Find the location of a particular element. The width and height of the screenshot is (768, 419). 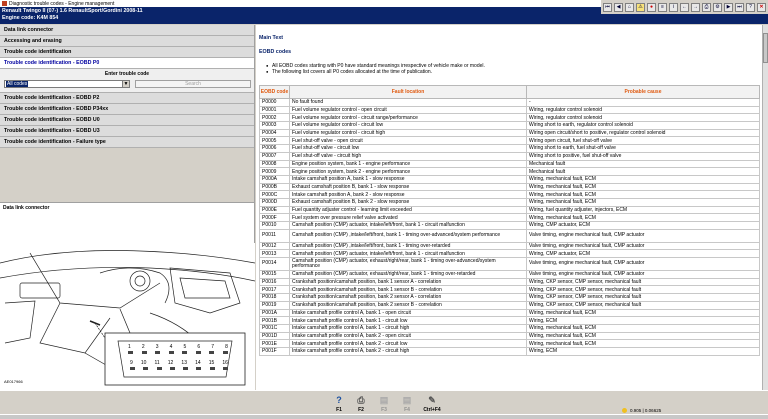

pin-label: 16 is located at coordinates (225, 363).